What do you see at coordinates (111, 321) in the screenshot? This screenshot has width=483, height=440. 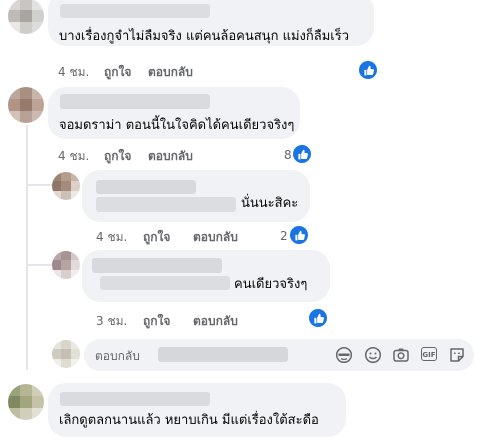 I see `comment-timestamp: 3 ชม.` at bounding box center [111, 321].